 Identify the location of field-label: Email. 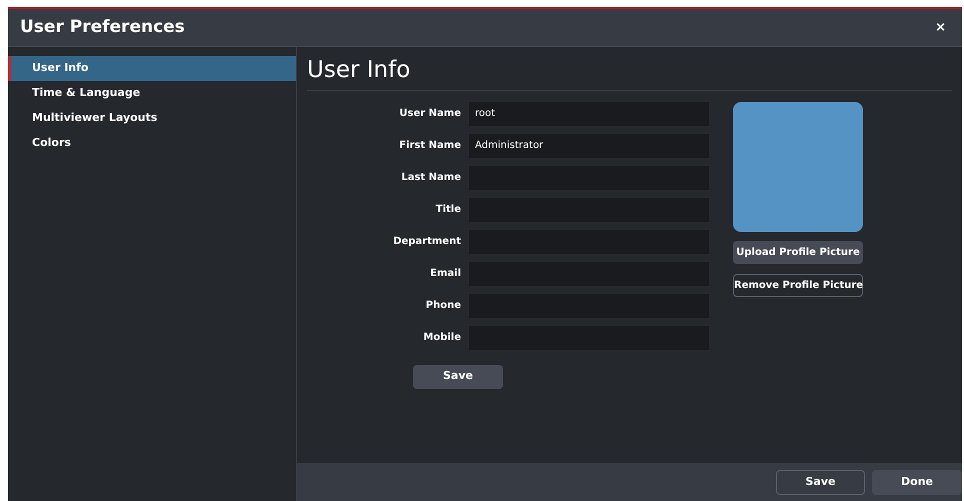
(445, 274).